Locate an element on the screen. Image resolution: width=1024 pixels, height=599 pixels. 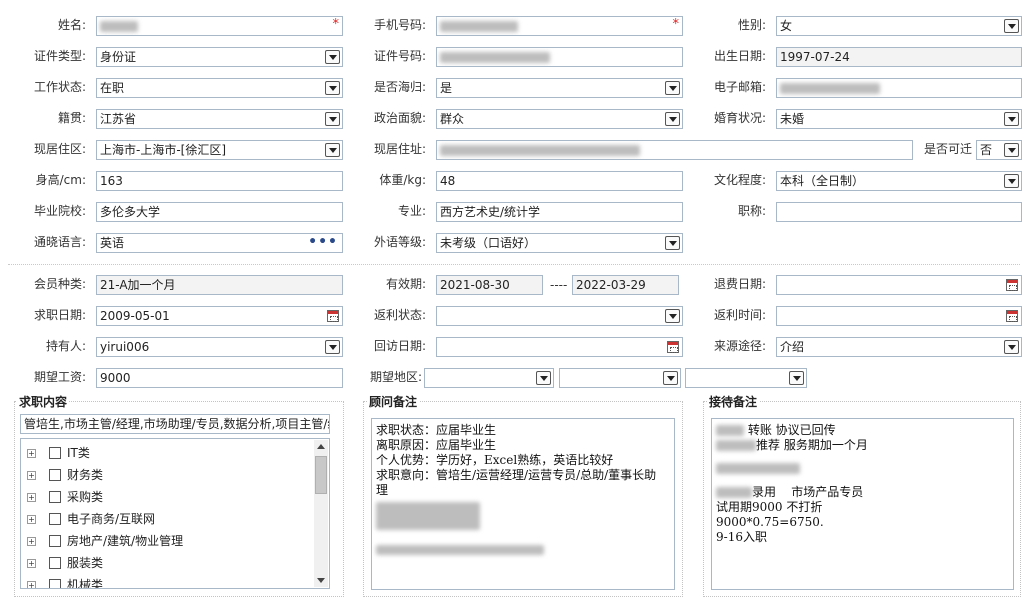
email-input is located at coordinates (899, 88).